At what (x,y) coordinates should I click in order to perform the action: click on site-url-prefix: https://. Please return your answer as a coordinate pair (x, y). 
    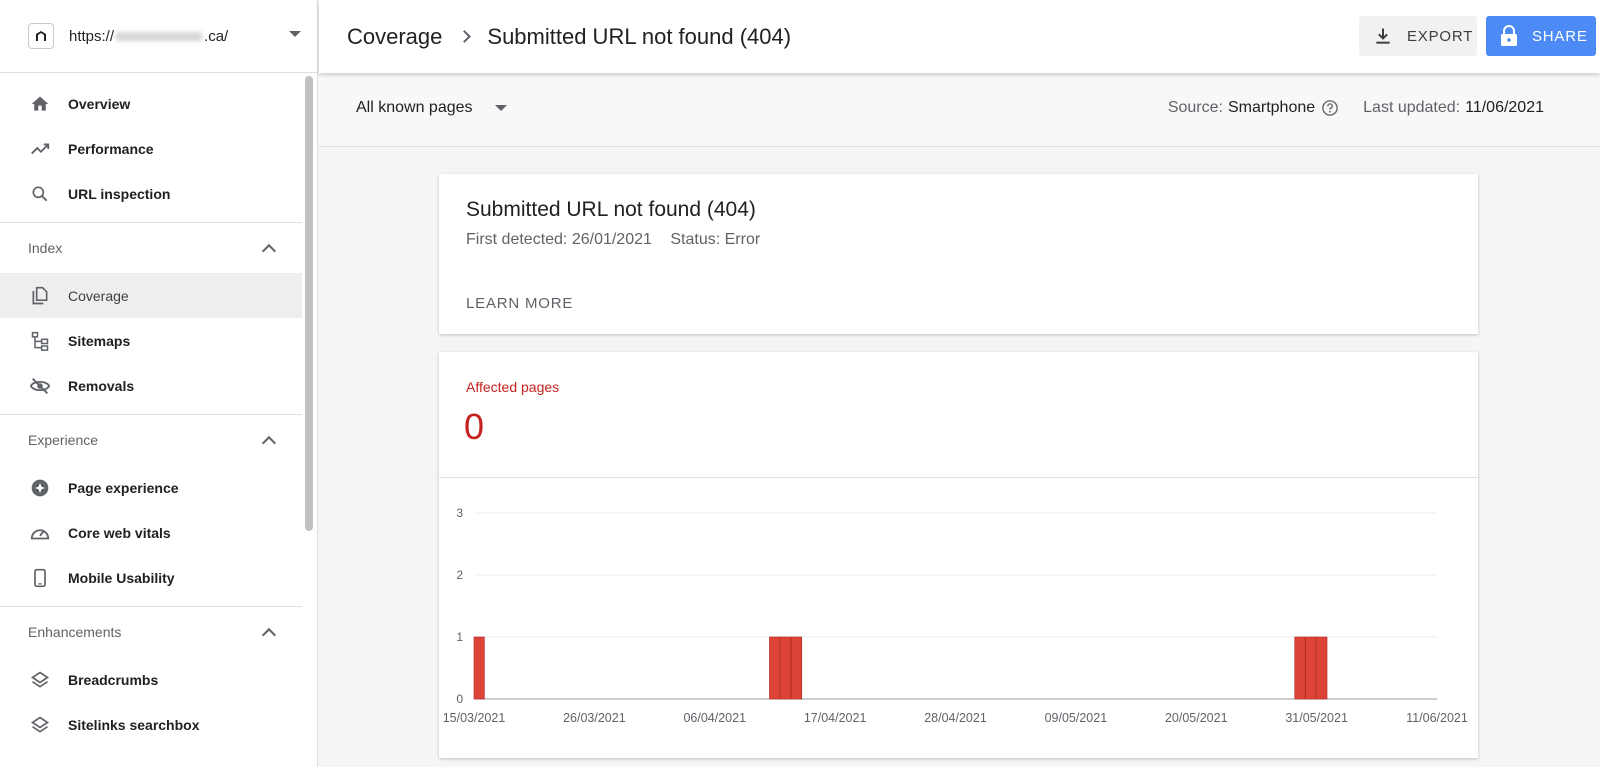
    Looking at the image, I should click on (92, 36).